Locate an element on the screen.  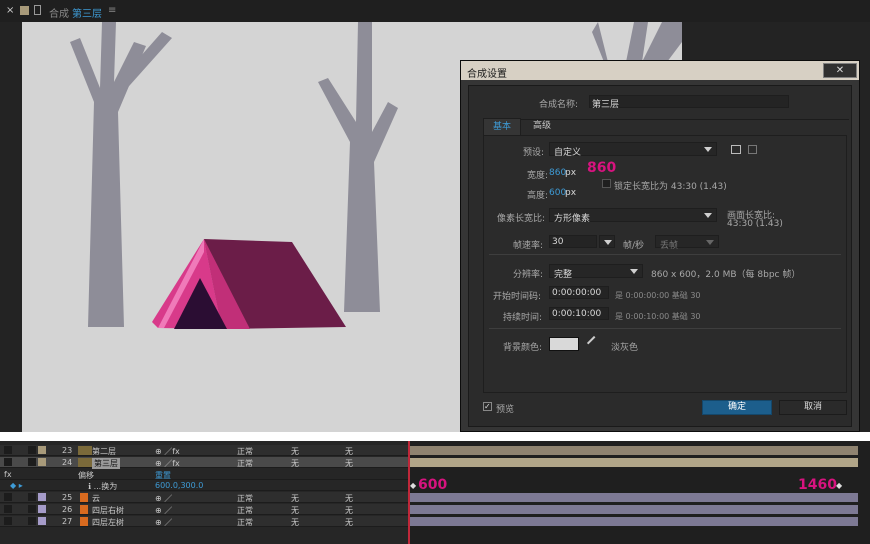
duration-label: 持续时间: is located at coordinates (523, 318).